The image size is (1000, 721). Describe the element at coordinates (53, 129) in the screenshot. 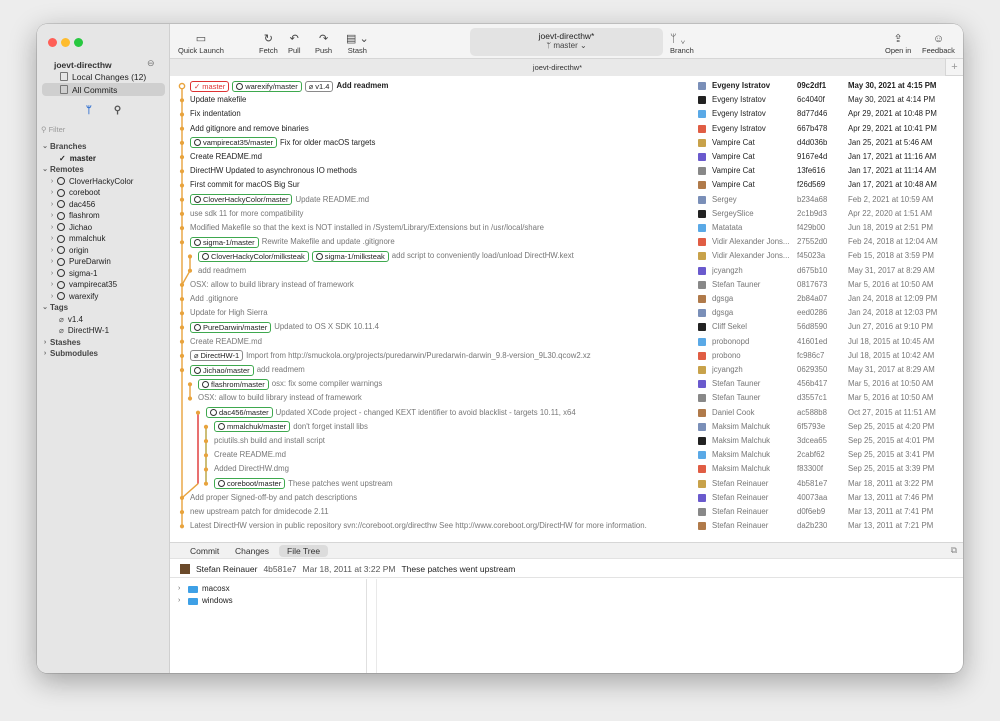

I see `filter-input: ⚲ Filter` at that location.